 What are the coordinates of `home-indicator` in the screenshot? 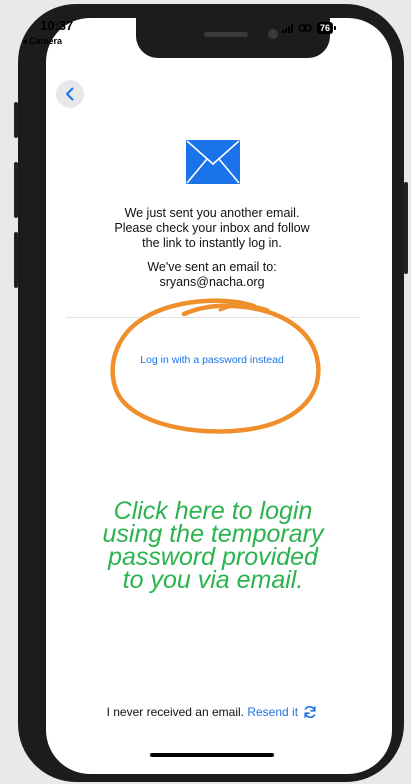 It's located at (212, 755).